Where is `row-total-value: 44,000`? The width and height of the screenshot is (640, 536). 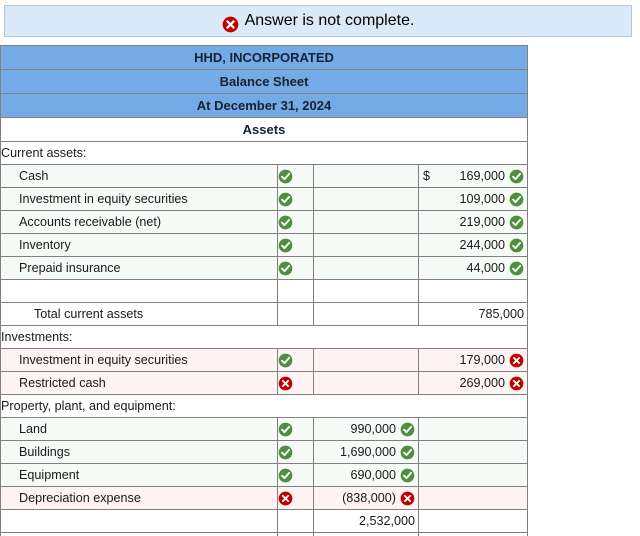 row-total-value: 44,000 is located at coordinates (473, 268).